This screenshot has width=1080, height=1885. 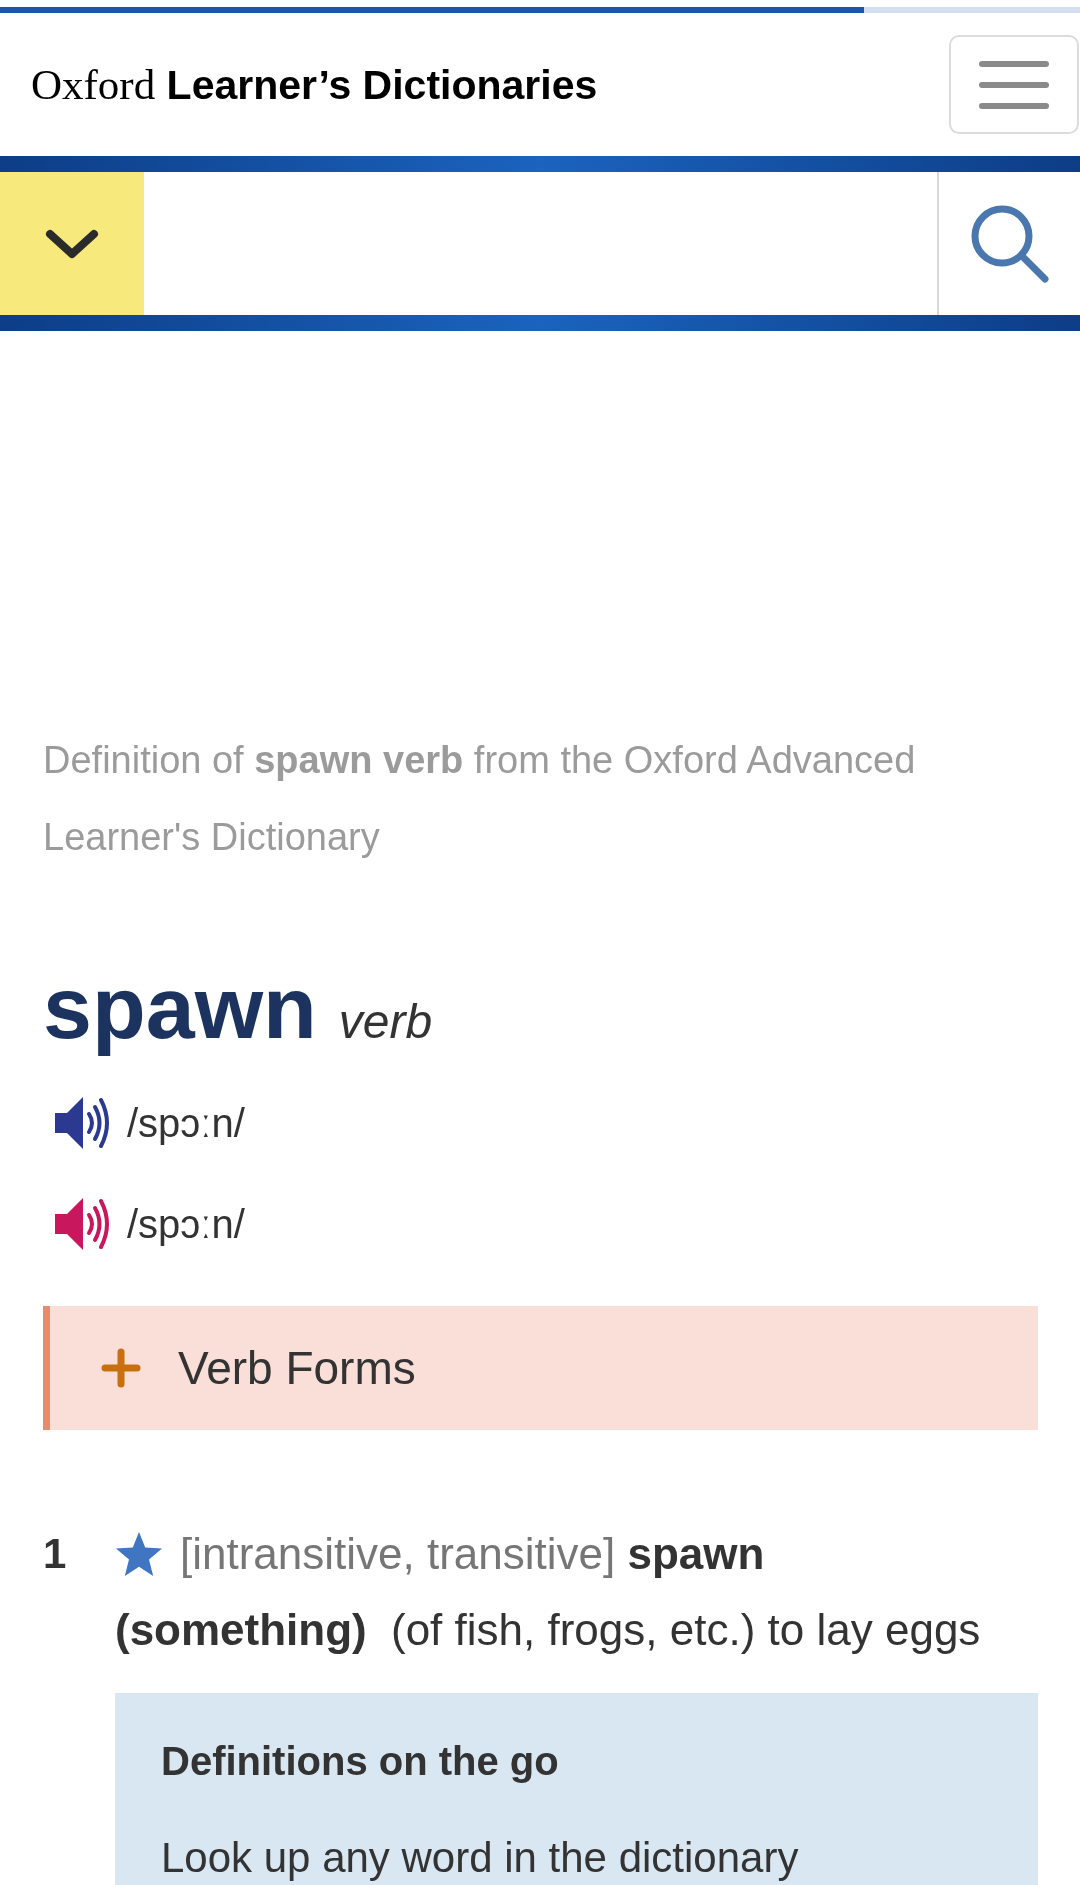 I want to click on search-icon, so click(x=1009, y=243).